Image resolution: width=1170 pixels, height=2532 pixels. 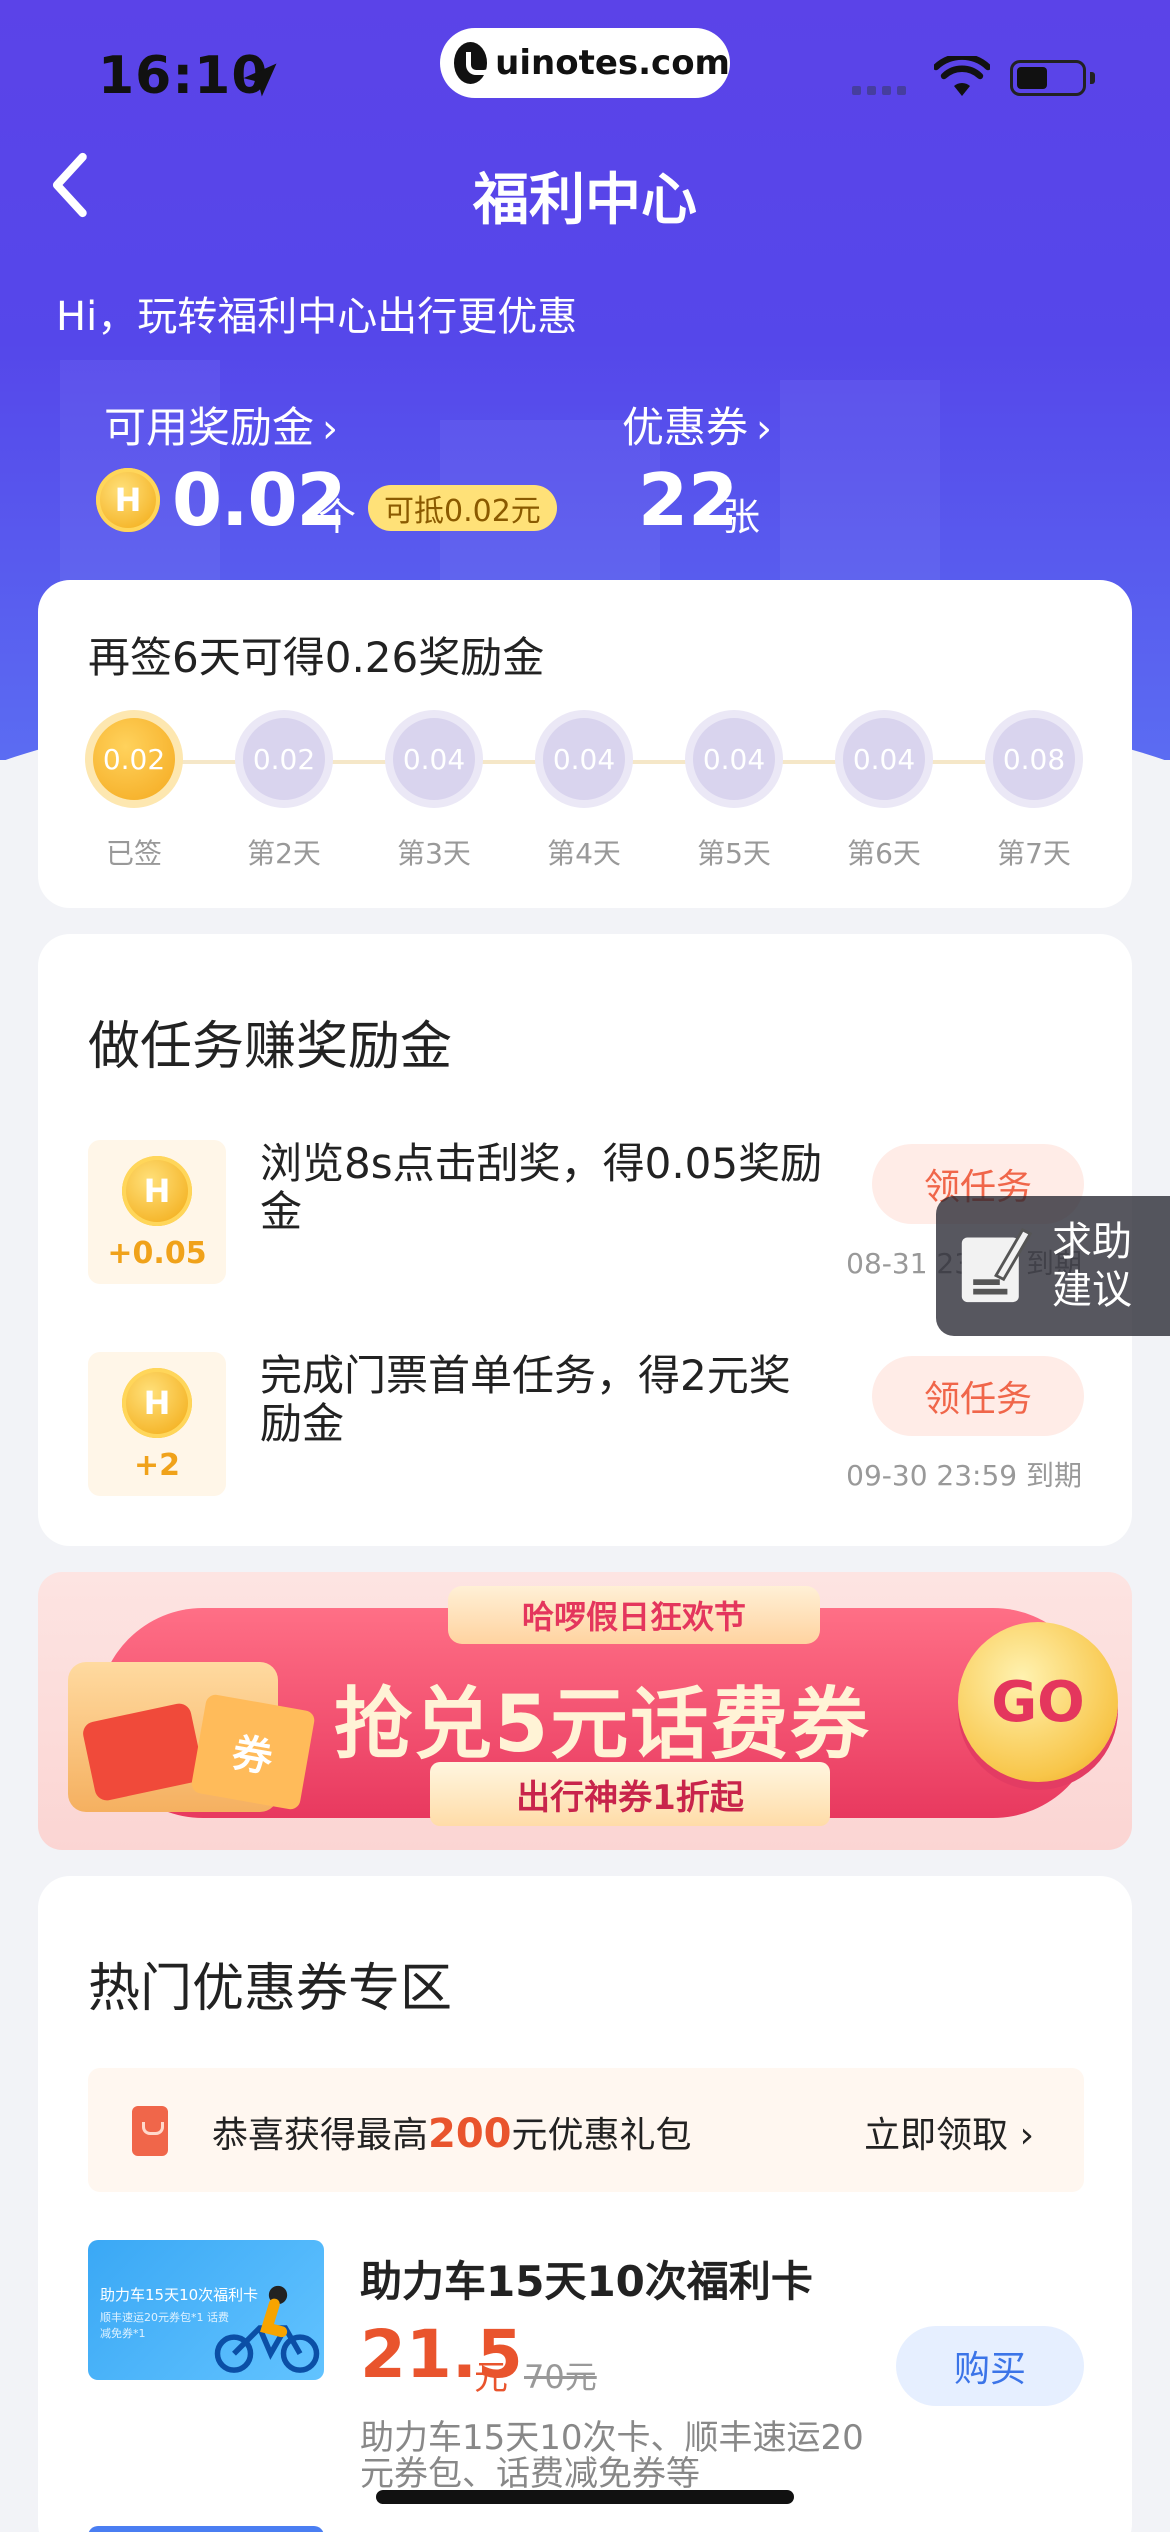 I want to click on claim-now-link: 立即领取 ›, so click(x=949, y=2132).